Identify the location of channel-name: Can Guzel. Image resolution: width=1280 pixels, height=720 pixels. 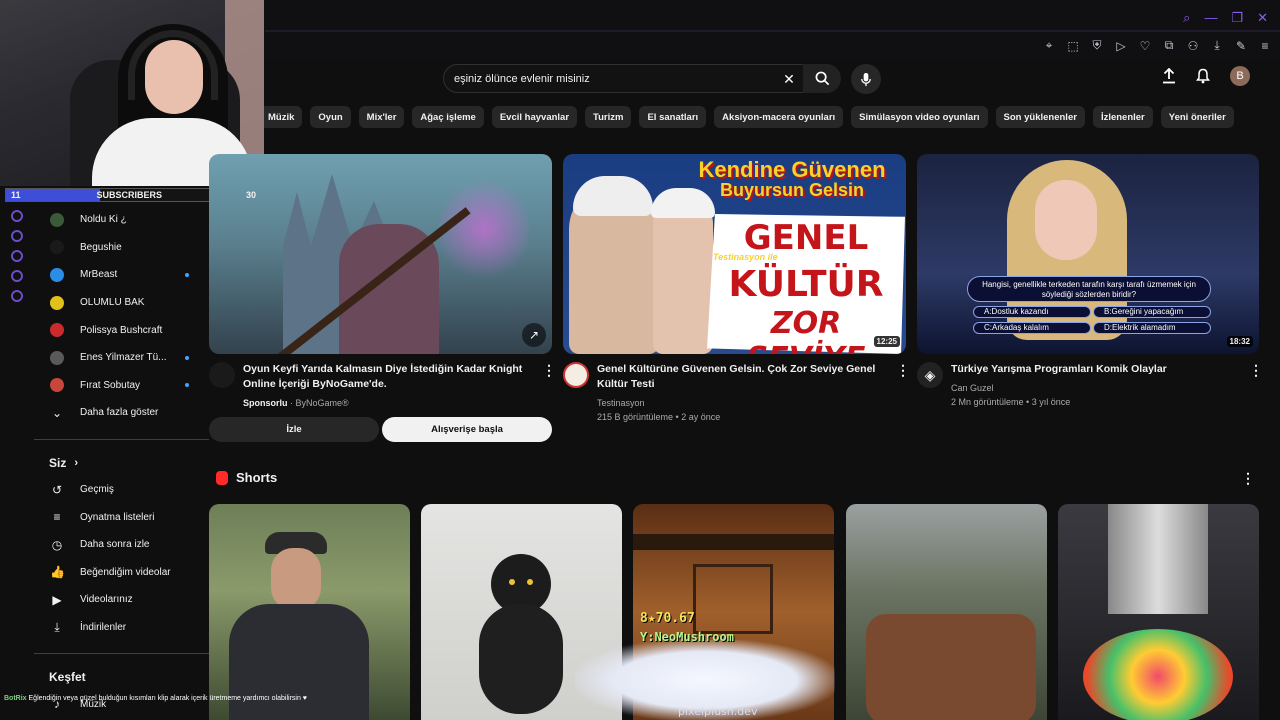
(1059, 388).